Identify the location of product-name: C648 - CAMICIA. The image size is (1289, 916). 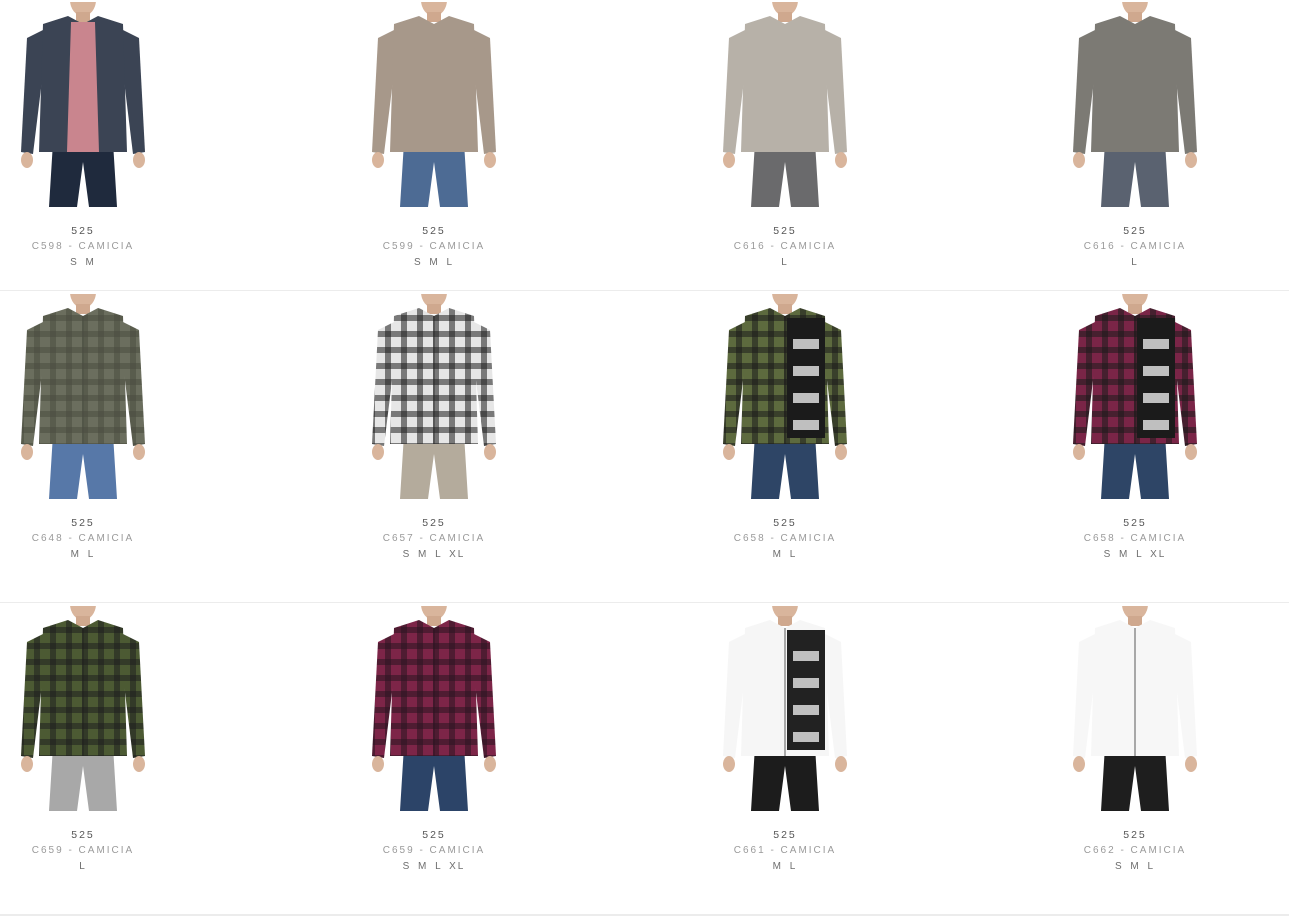
(86, 539).